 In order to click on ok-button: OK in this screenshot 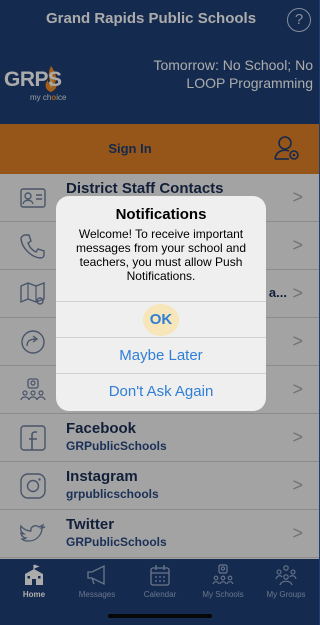, I will do `click(161, 319)`.